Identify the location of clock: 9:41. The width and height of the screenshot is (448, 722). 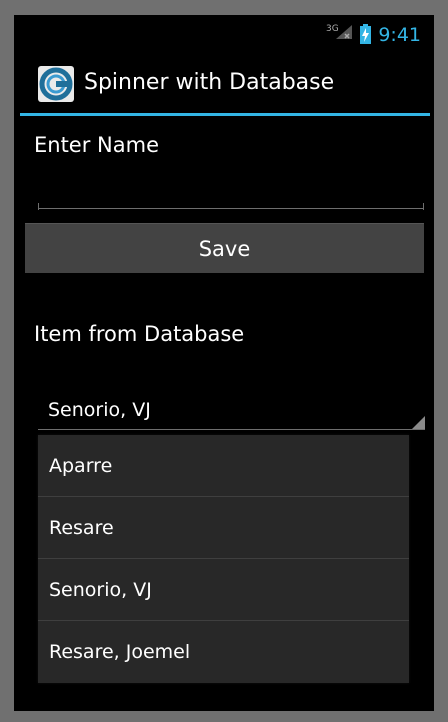
(399, 35).